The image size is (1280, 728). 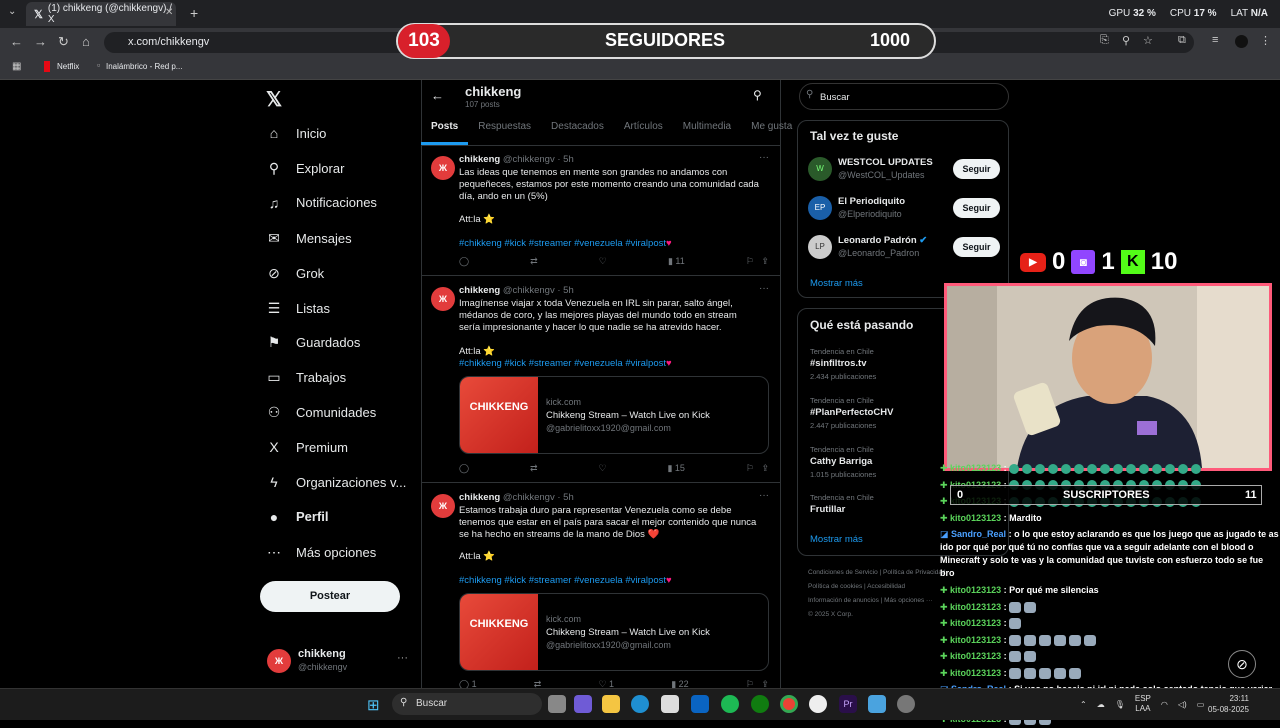 I want to click on store-icon, so click(x=670, y=704).